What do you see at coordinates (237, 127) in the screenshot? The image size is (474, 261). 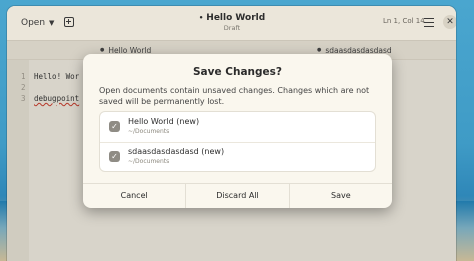 I see `list-item: ✓ Hello World (new) ~/Documents` at bounding box center [237, 127].